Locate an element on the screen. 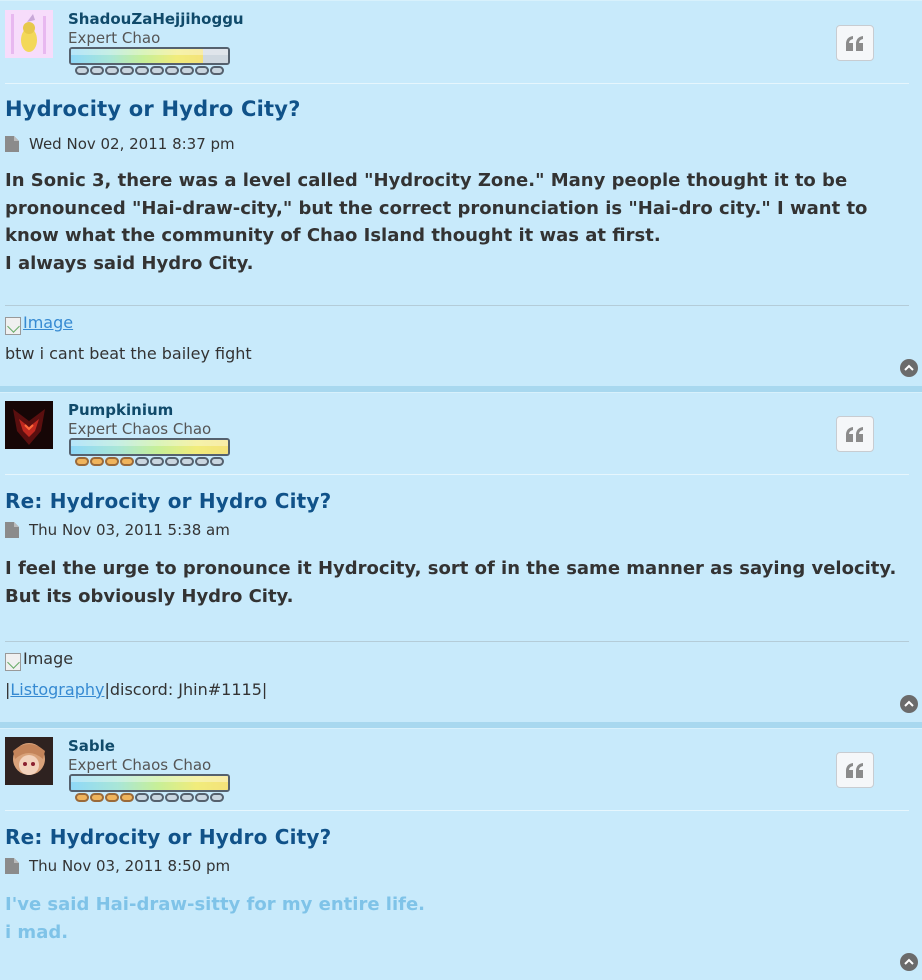 The height and width of the screenshot is (980, 922). post-title: Hydrocity or Hydro City? is located at coordinates (153, 109).